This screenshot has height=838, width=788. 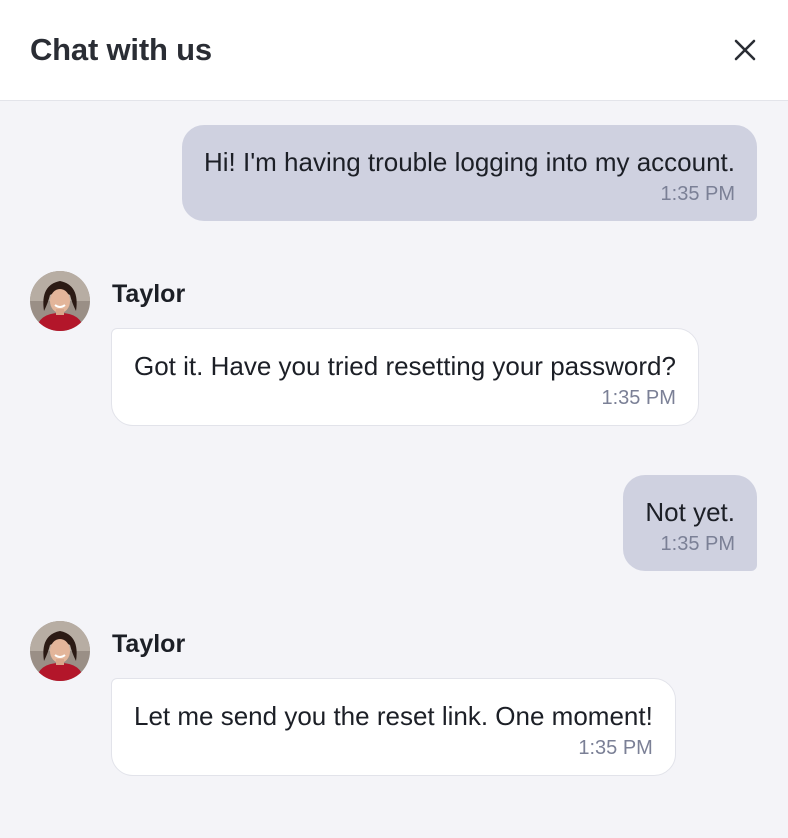 I want to click on close-icon, so click(x=745, y=50).